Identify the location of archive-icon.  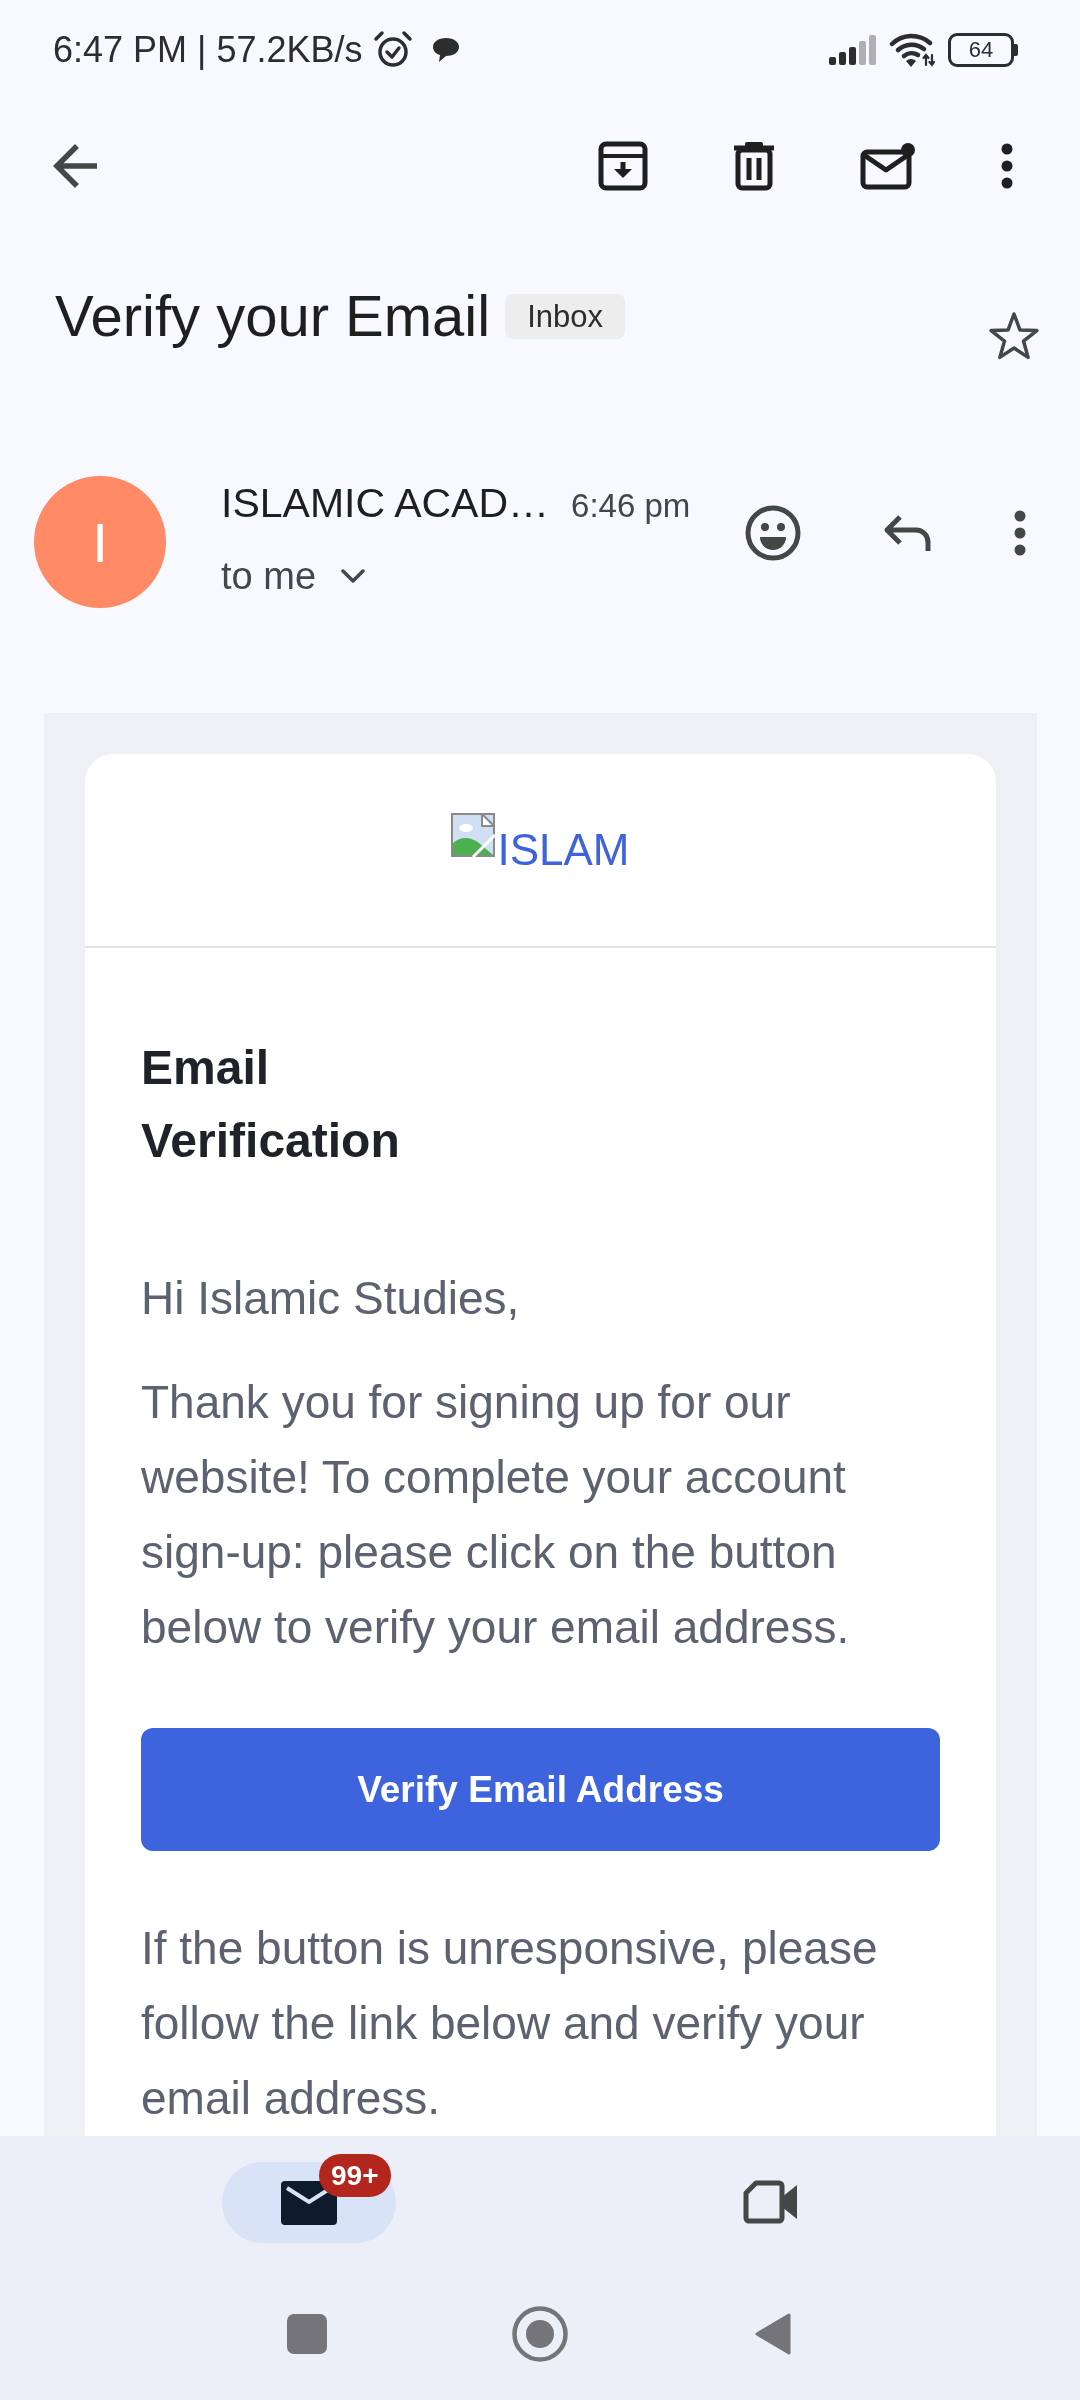
(623, 166).